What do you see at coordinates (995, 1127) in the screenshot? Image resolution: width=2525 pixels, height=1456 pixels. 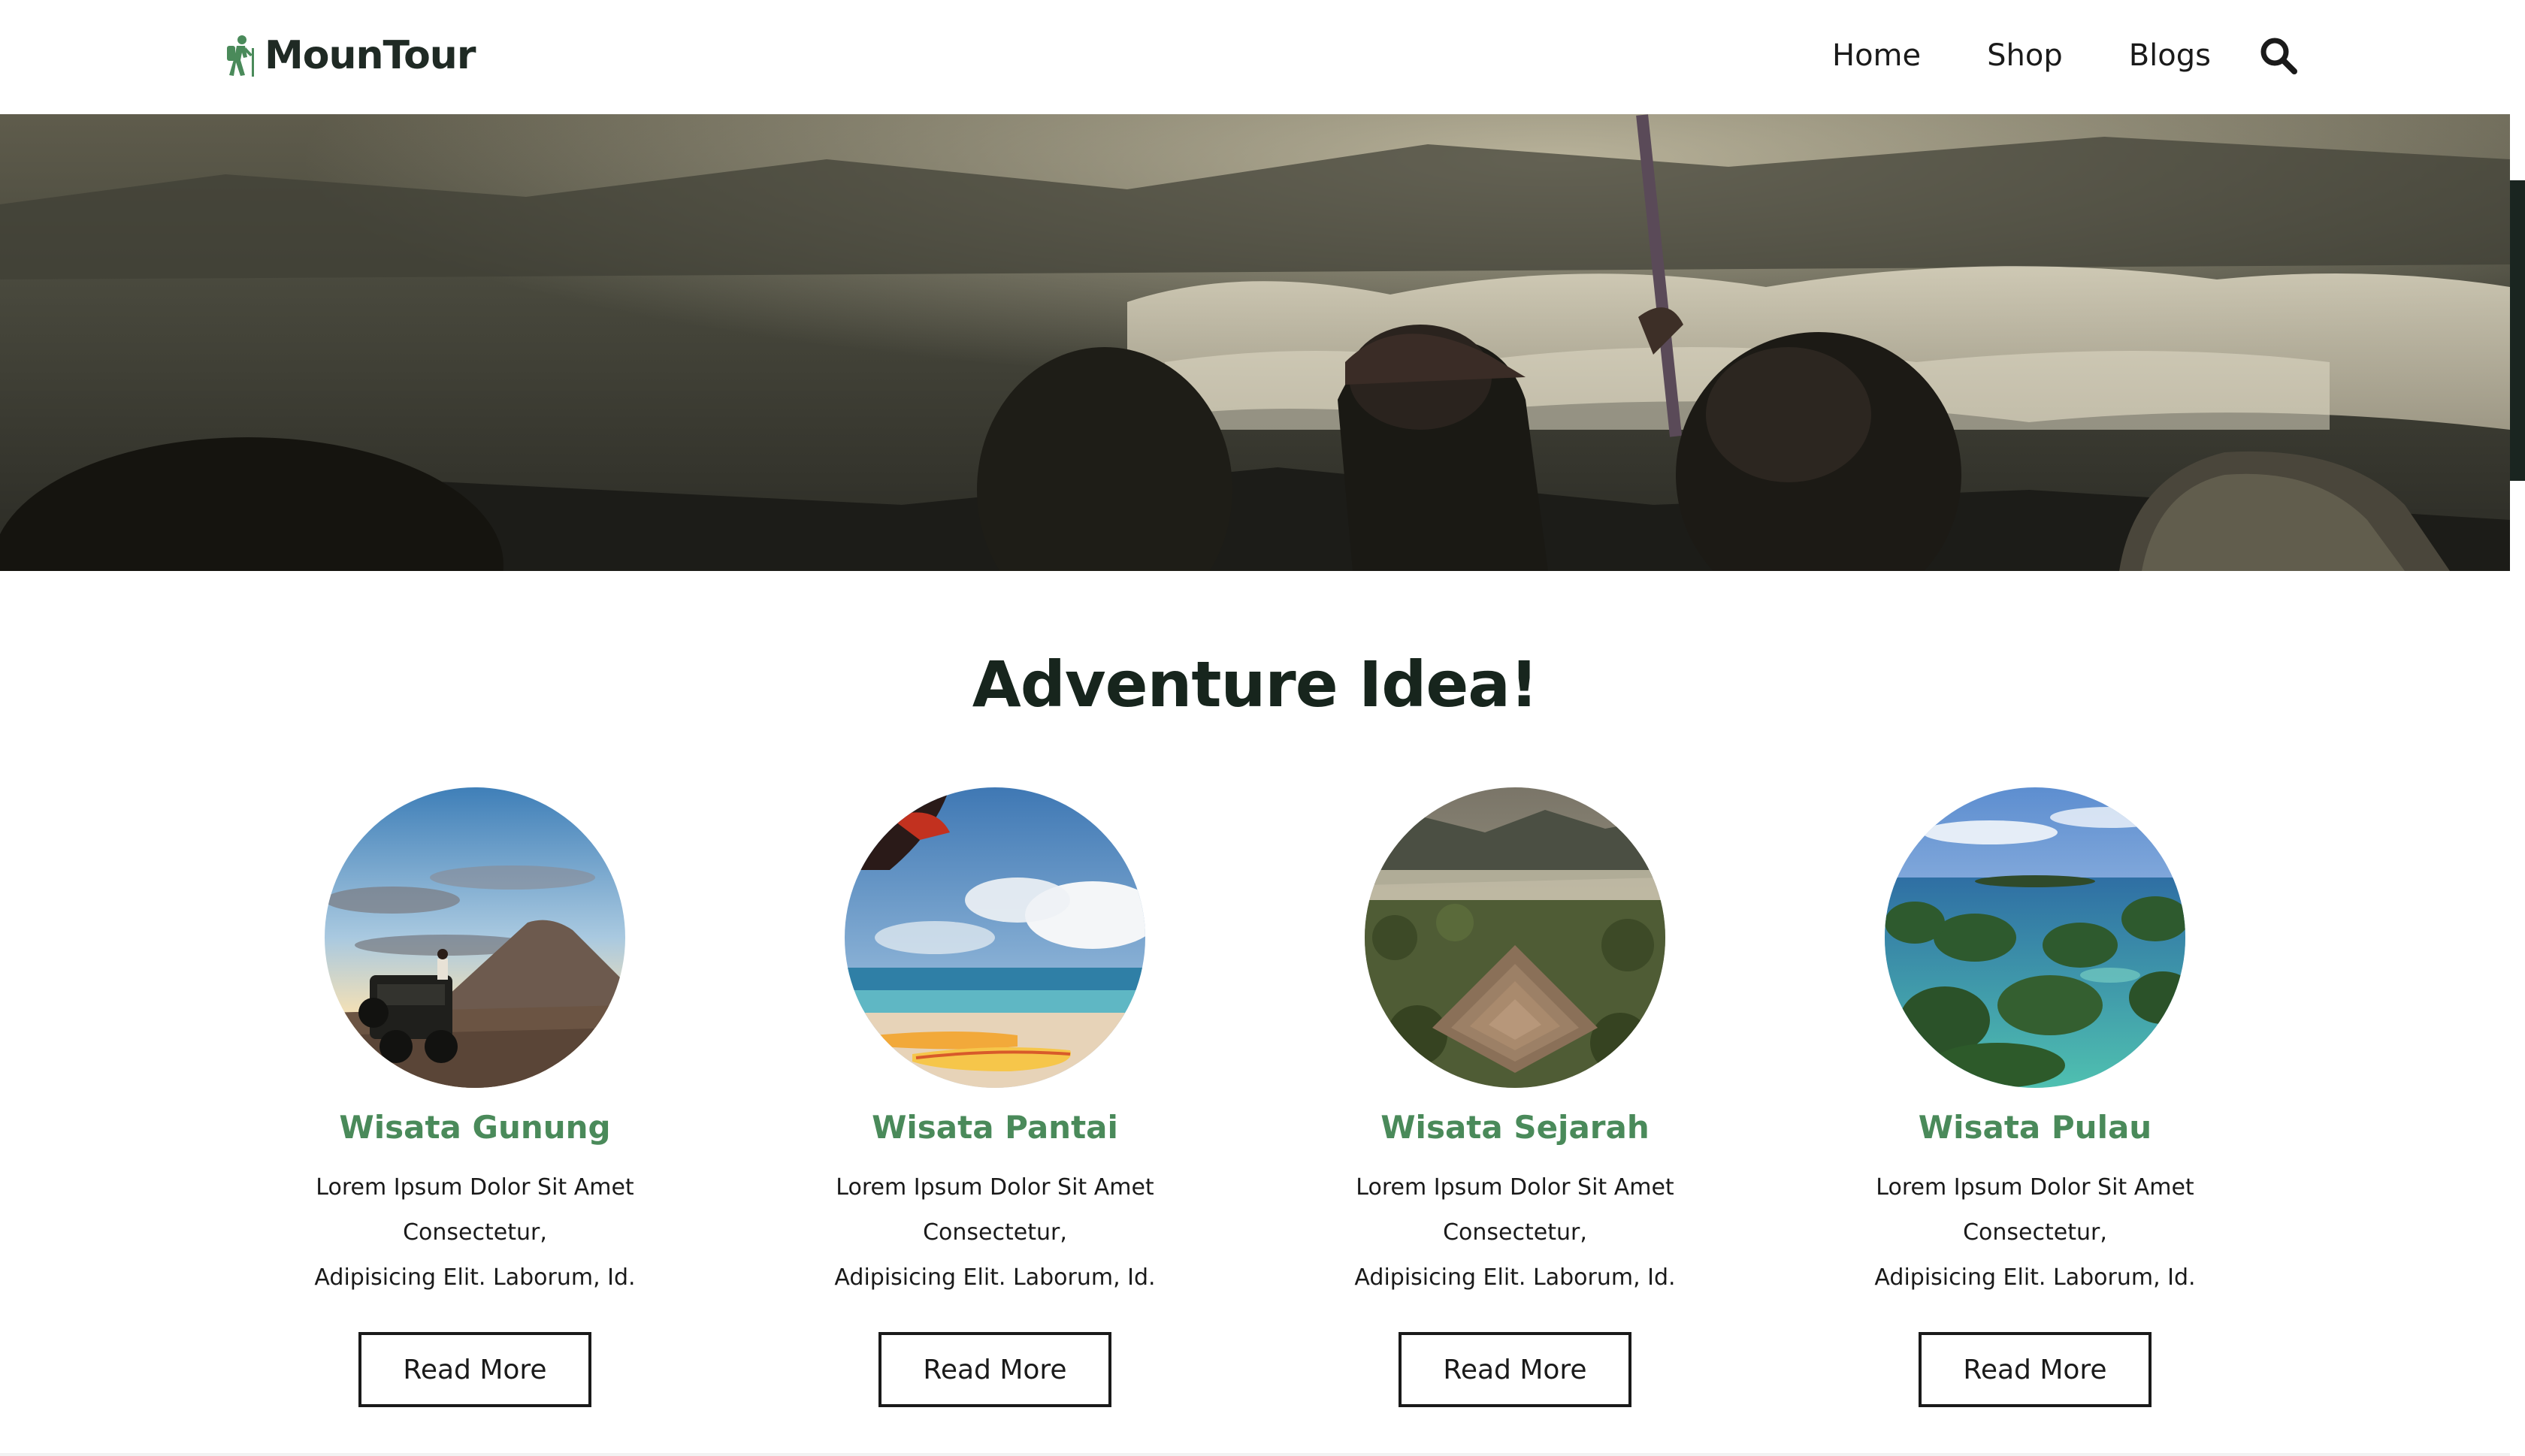 I see `card-title: Wisata Pantai` at bounding box center [995, 1127].